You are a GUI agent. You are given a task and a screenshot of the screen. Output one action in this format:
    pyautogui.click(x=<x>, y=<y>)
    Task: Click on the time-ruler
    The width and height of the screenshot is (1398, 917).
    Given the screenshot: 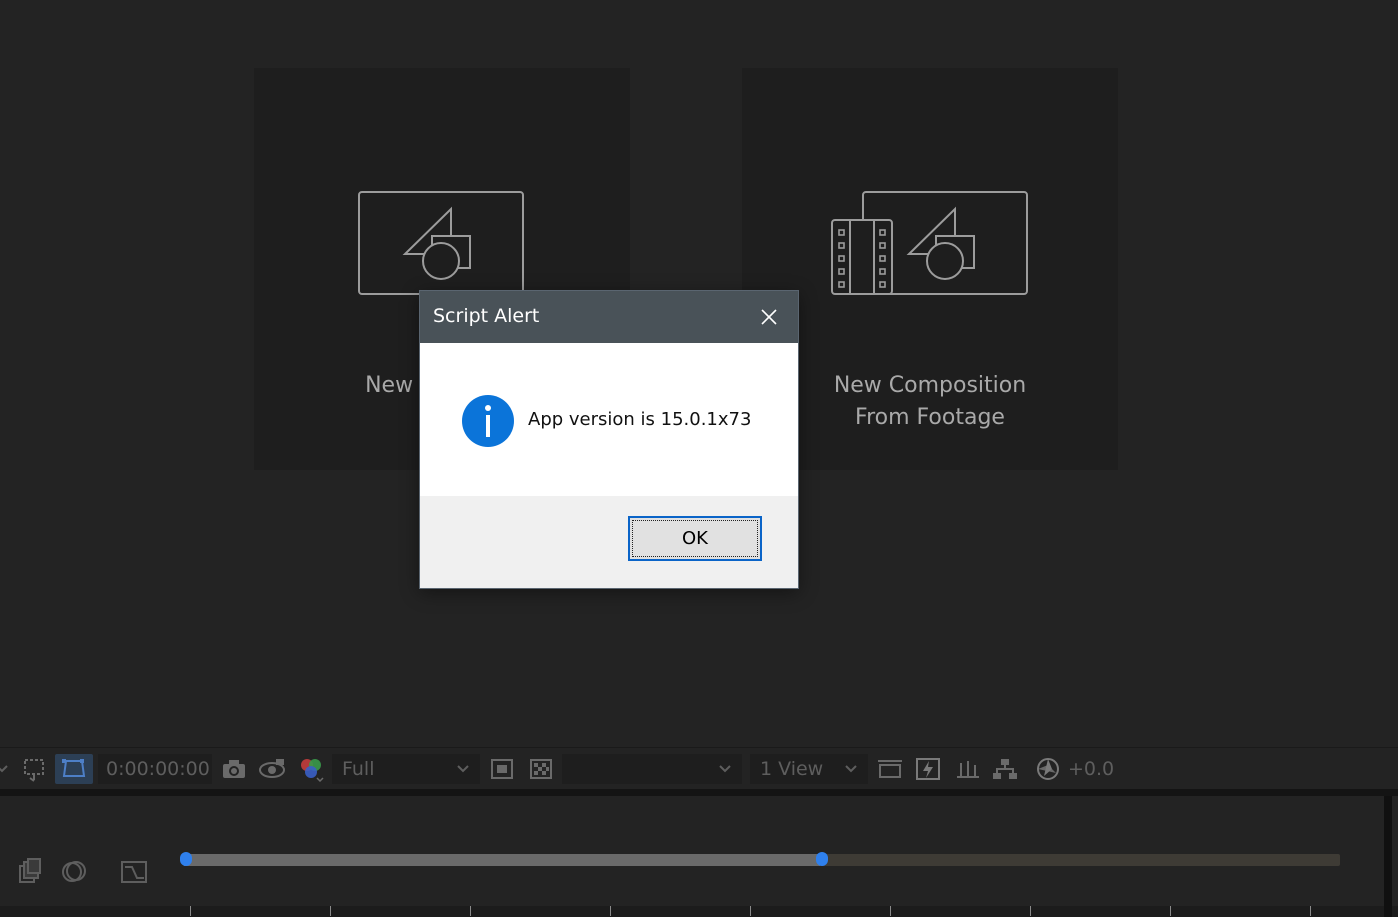 What is the action you would take?
    pyautogui.click(x=699, y=911)
    